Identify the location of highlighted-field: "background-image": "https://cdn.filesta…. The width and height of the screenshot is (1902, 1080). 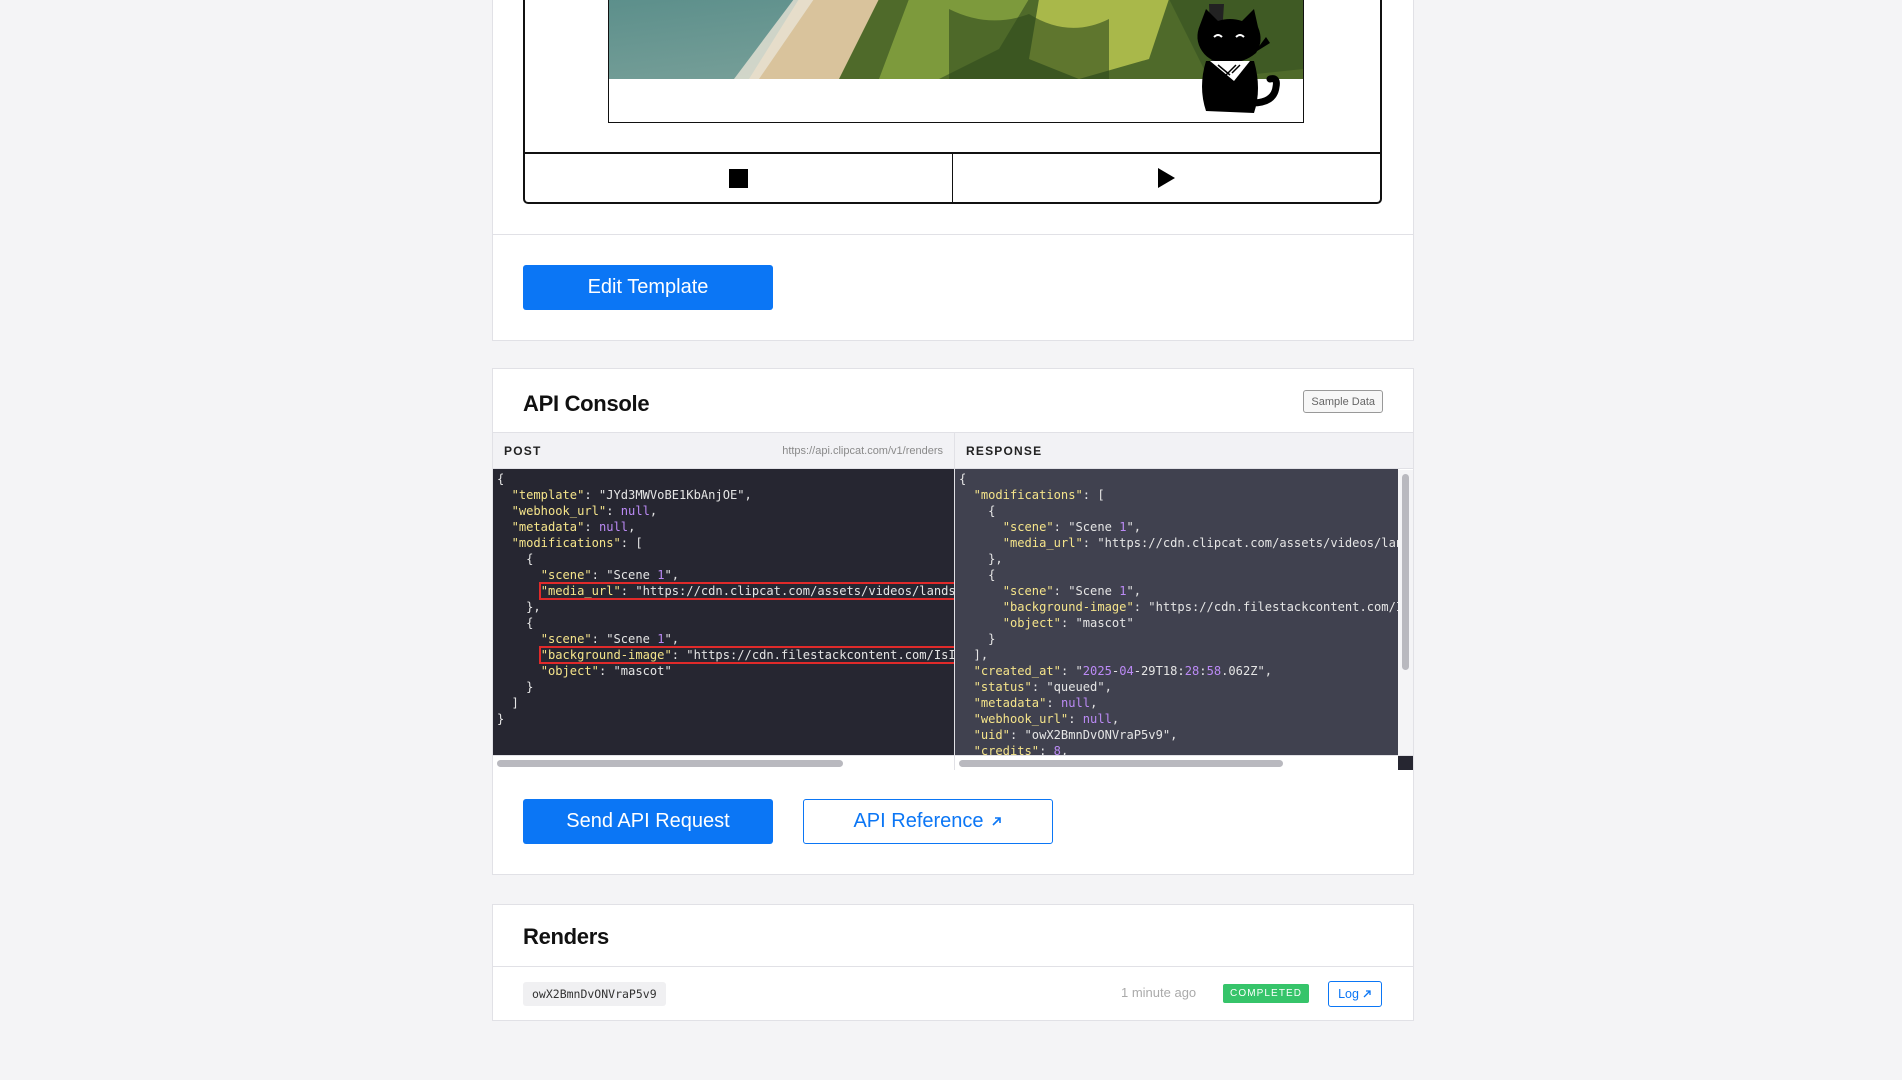
(746, 655).